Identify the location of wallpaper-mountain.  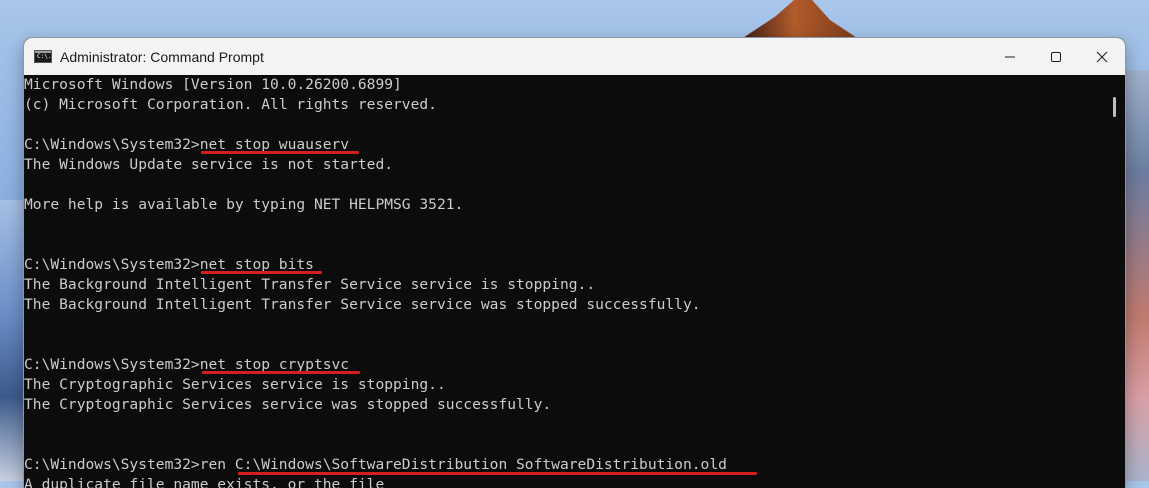
(800, 20).